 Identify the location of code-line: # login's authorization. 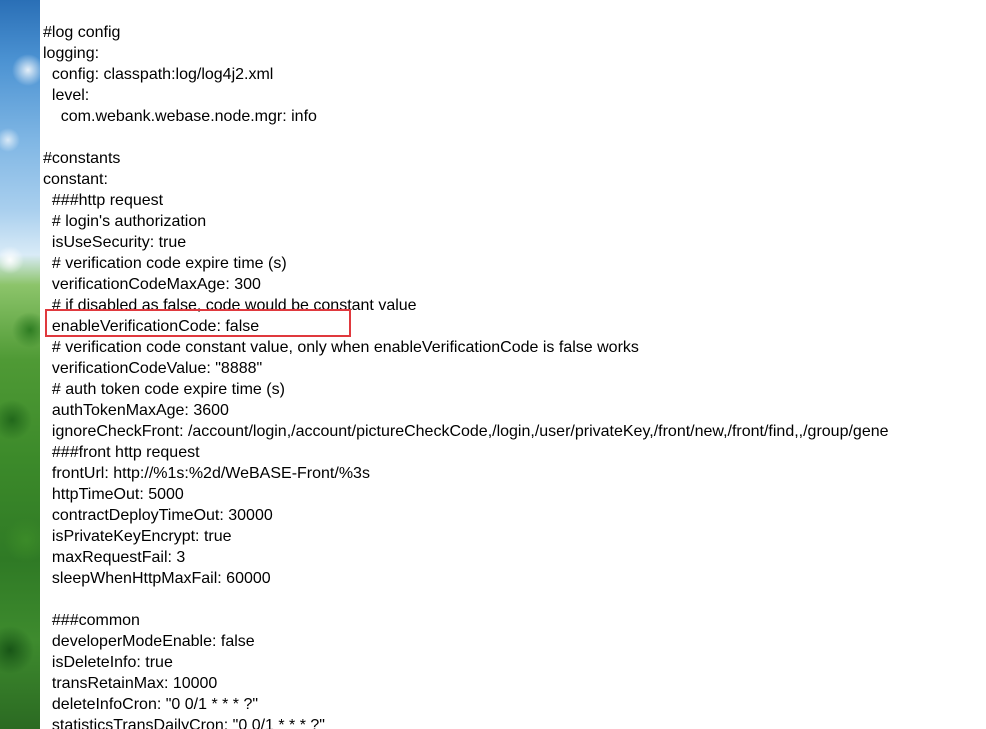
(125, 221).